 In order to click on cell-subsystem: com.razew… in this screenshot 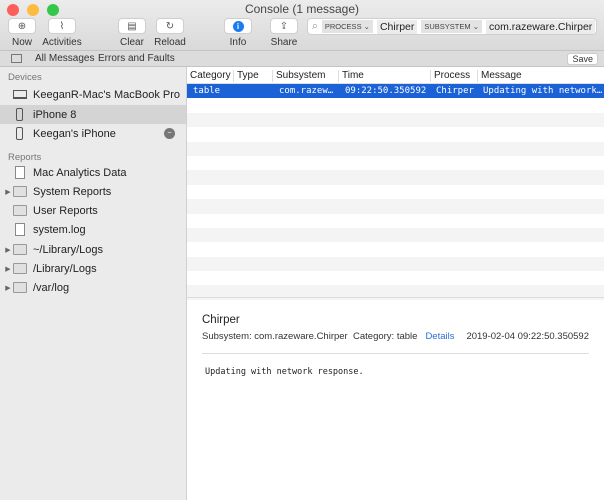, I will do `click(306, 91)`.